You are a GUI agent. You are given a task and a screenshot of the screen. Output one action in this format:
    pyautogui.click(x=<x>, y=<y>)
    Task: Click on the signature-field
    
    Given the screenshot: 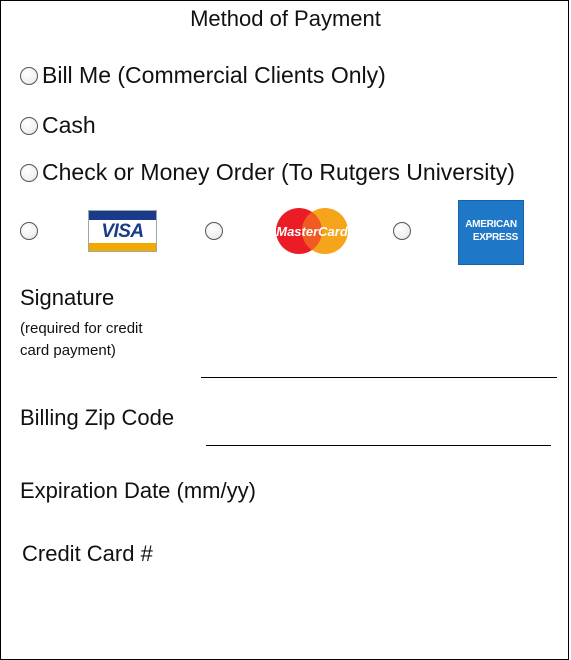 What is the action you would take?
    pyautogui.click(x=379, y=377)
    